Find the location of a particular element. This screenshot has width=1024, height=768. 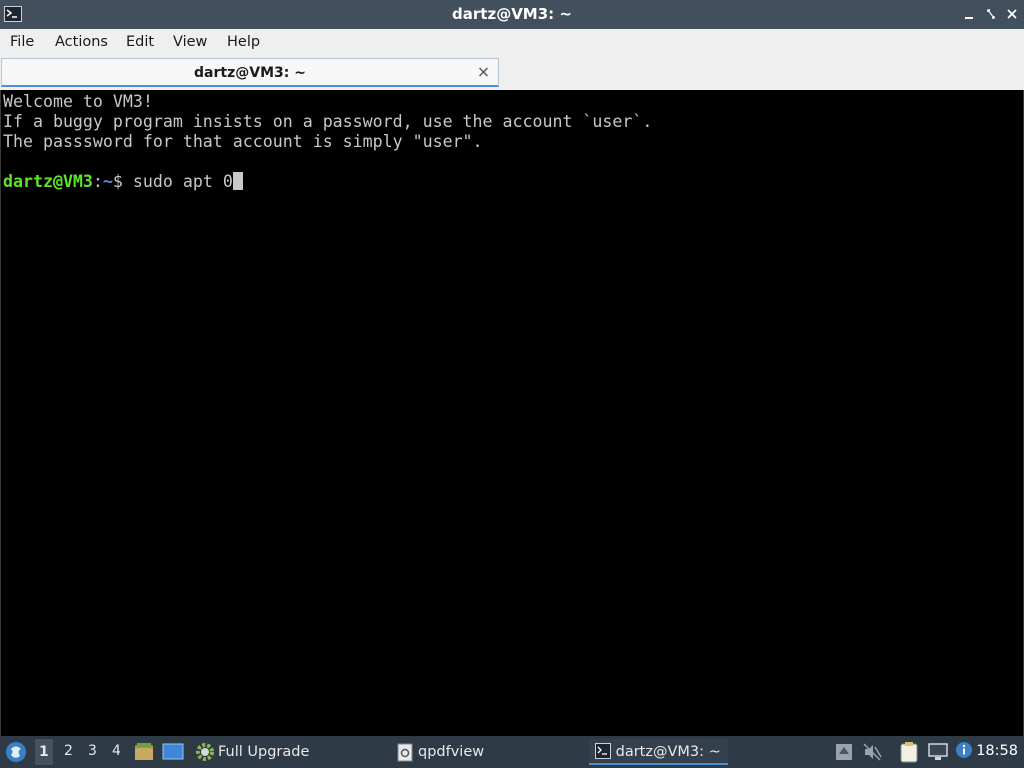

tab-close-button is located at coordinates (483, 74).